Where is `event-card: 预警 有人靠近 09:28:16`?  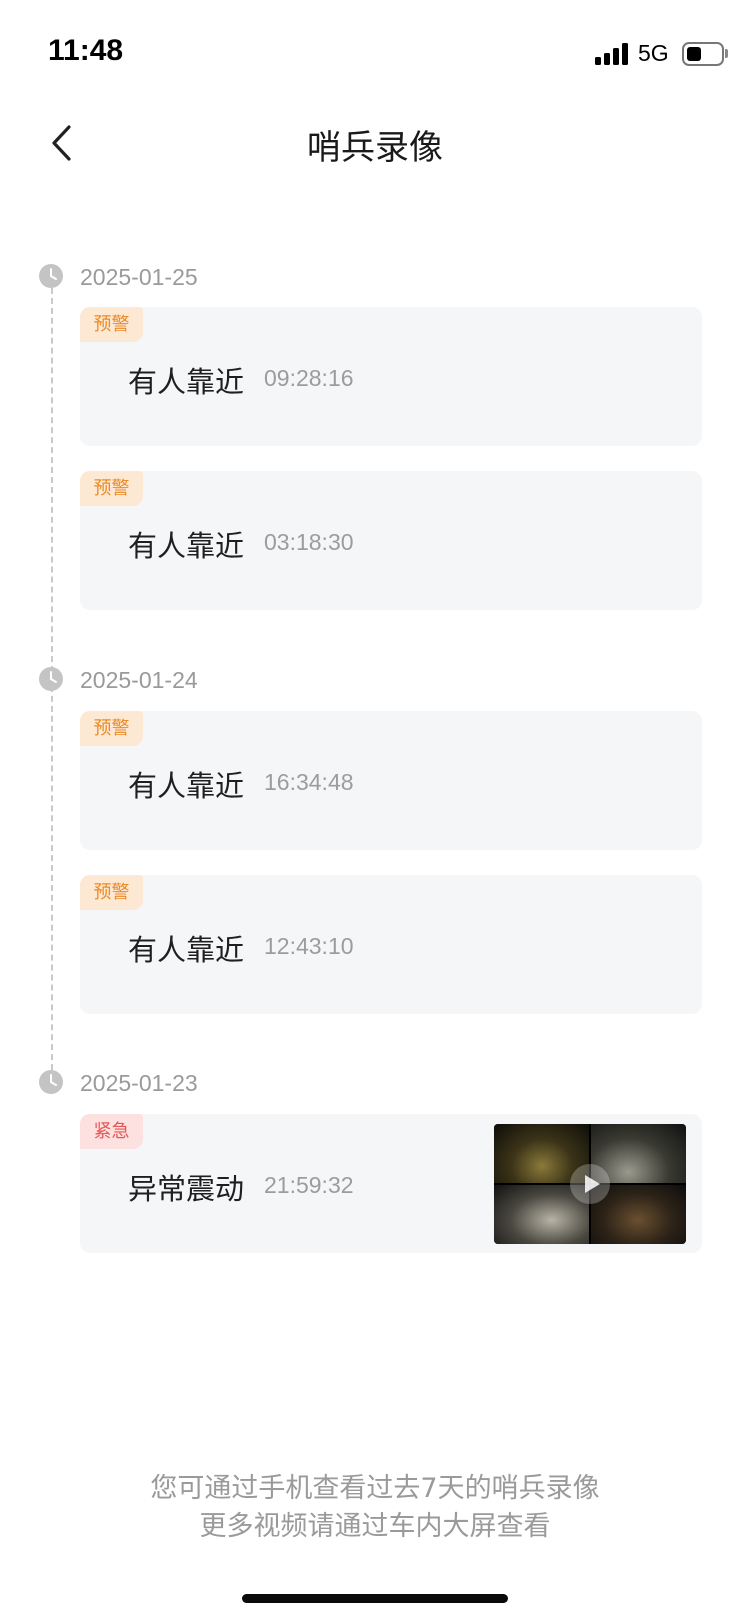
event-card: 预警 有人靠近 09:28:16 is located at coordinates (391, 376).